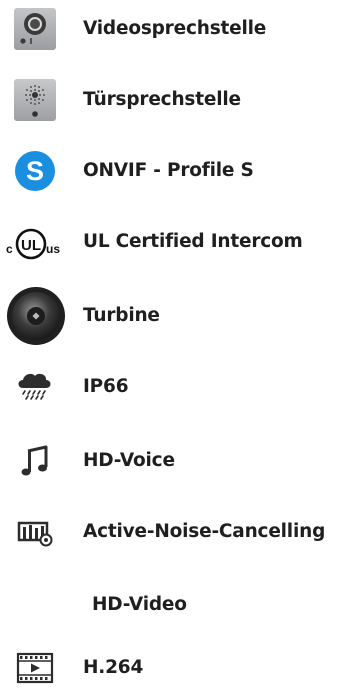  I want to click on feature-item-h264: H.264, so click(179, 668).